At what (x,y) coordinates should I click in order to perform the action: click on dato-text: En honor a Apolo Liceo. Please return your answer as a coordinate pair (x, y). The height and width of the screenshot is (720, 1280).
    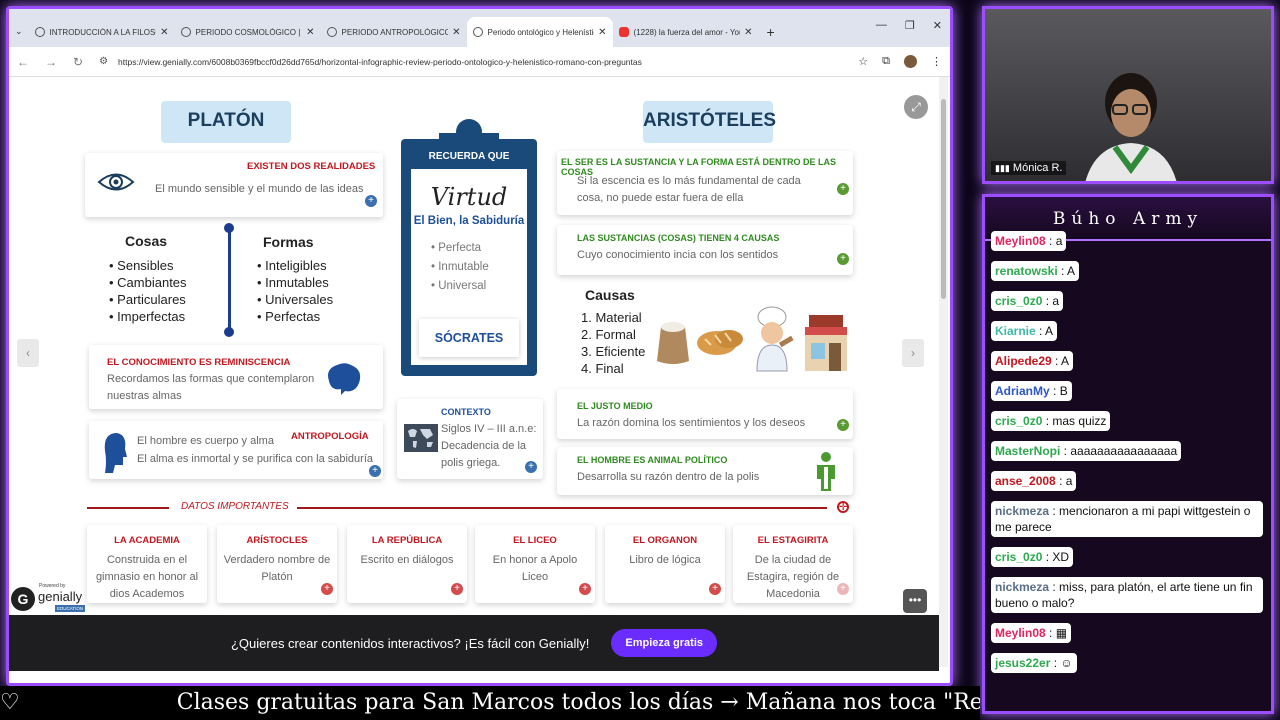
    Looking at the image, I should click on (535, 568).